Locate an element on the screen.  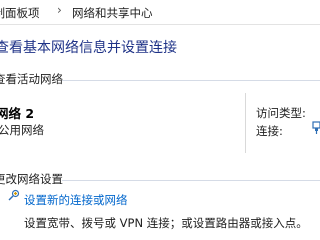
new-connection-icon is located at coordinates (13, 195).